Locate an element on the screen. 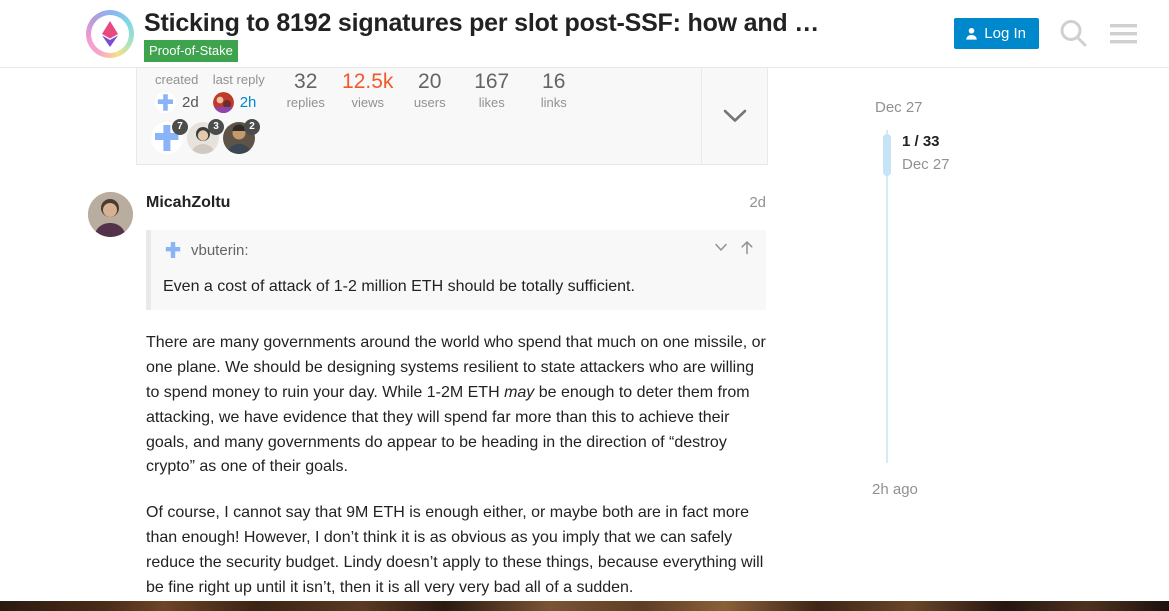 Image resolution: width=1169 pixels, height=611 pixels. stat-likes: 167 likes is located at coordinates (492, 90).